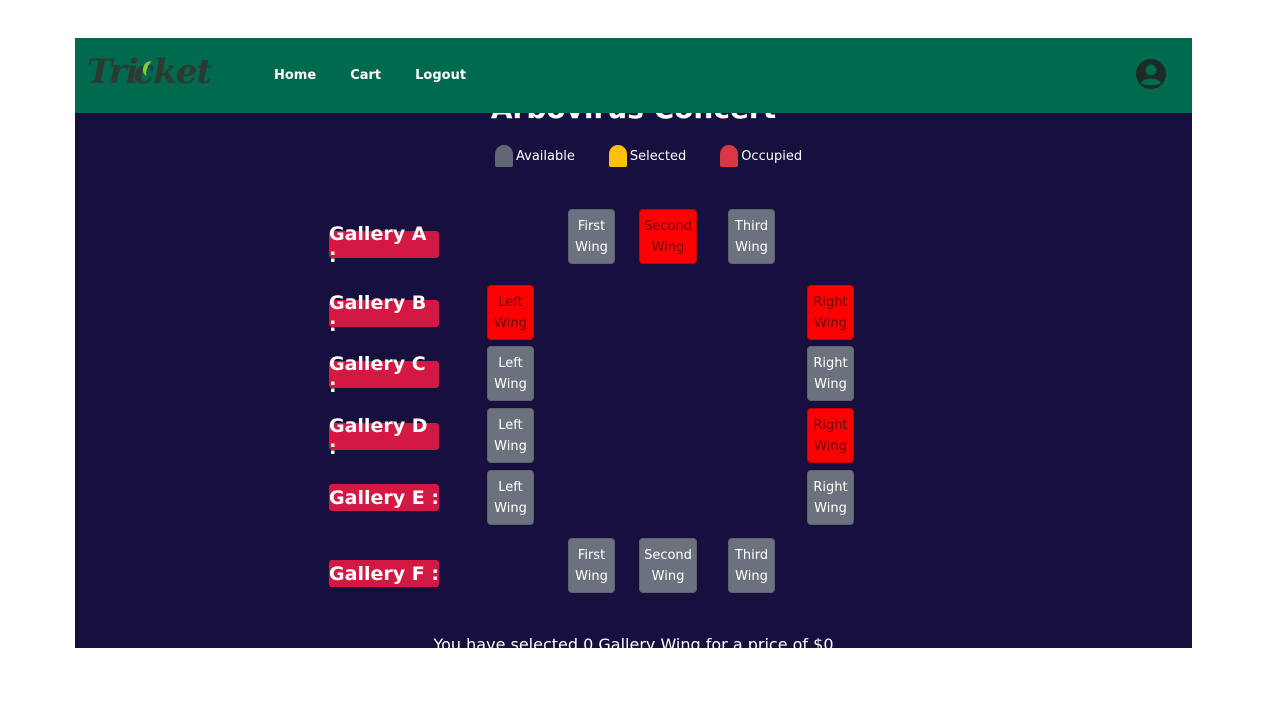 The height and width of the screenshot is (720, 1280). Describe the element at coordinates (510, 497) in the screenshot. I see `gallery-e-left-wing-seat: Left Wing` at that location.